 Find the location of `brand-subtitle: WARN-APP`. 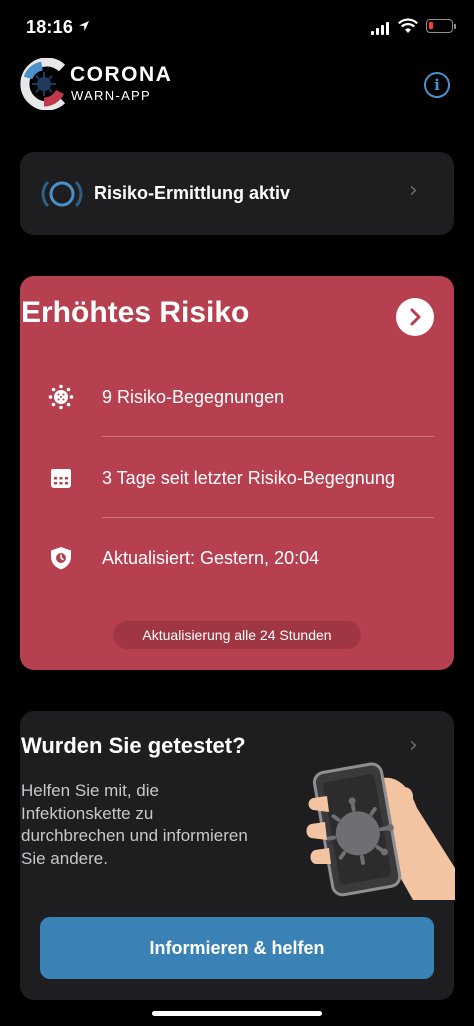

brand-subtitle: WARN-APP is located at coordinates (111, 95).